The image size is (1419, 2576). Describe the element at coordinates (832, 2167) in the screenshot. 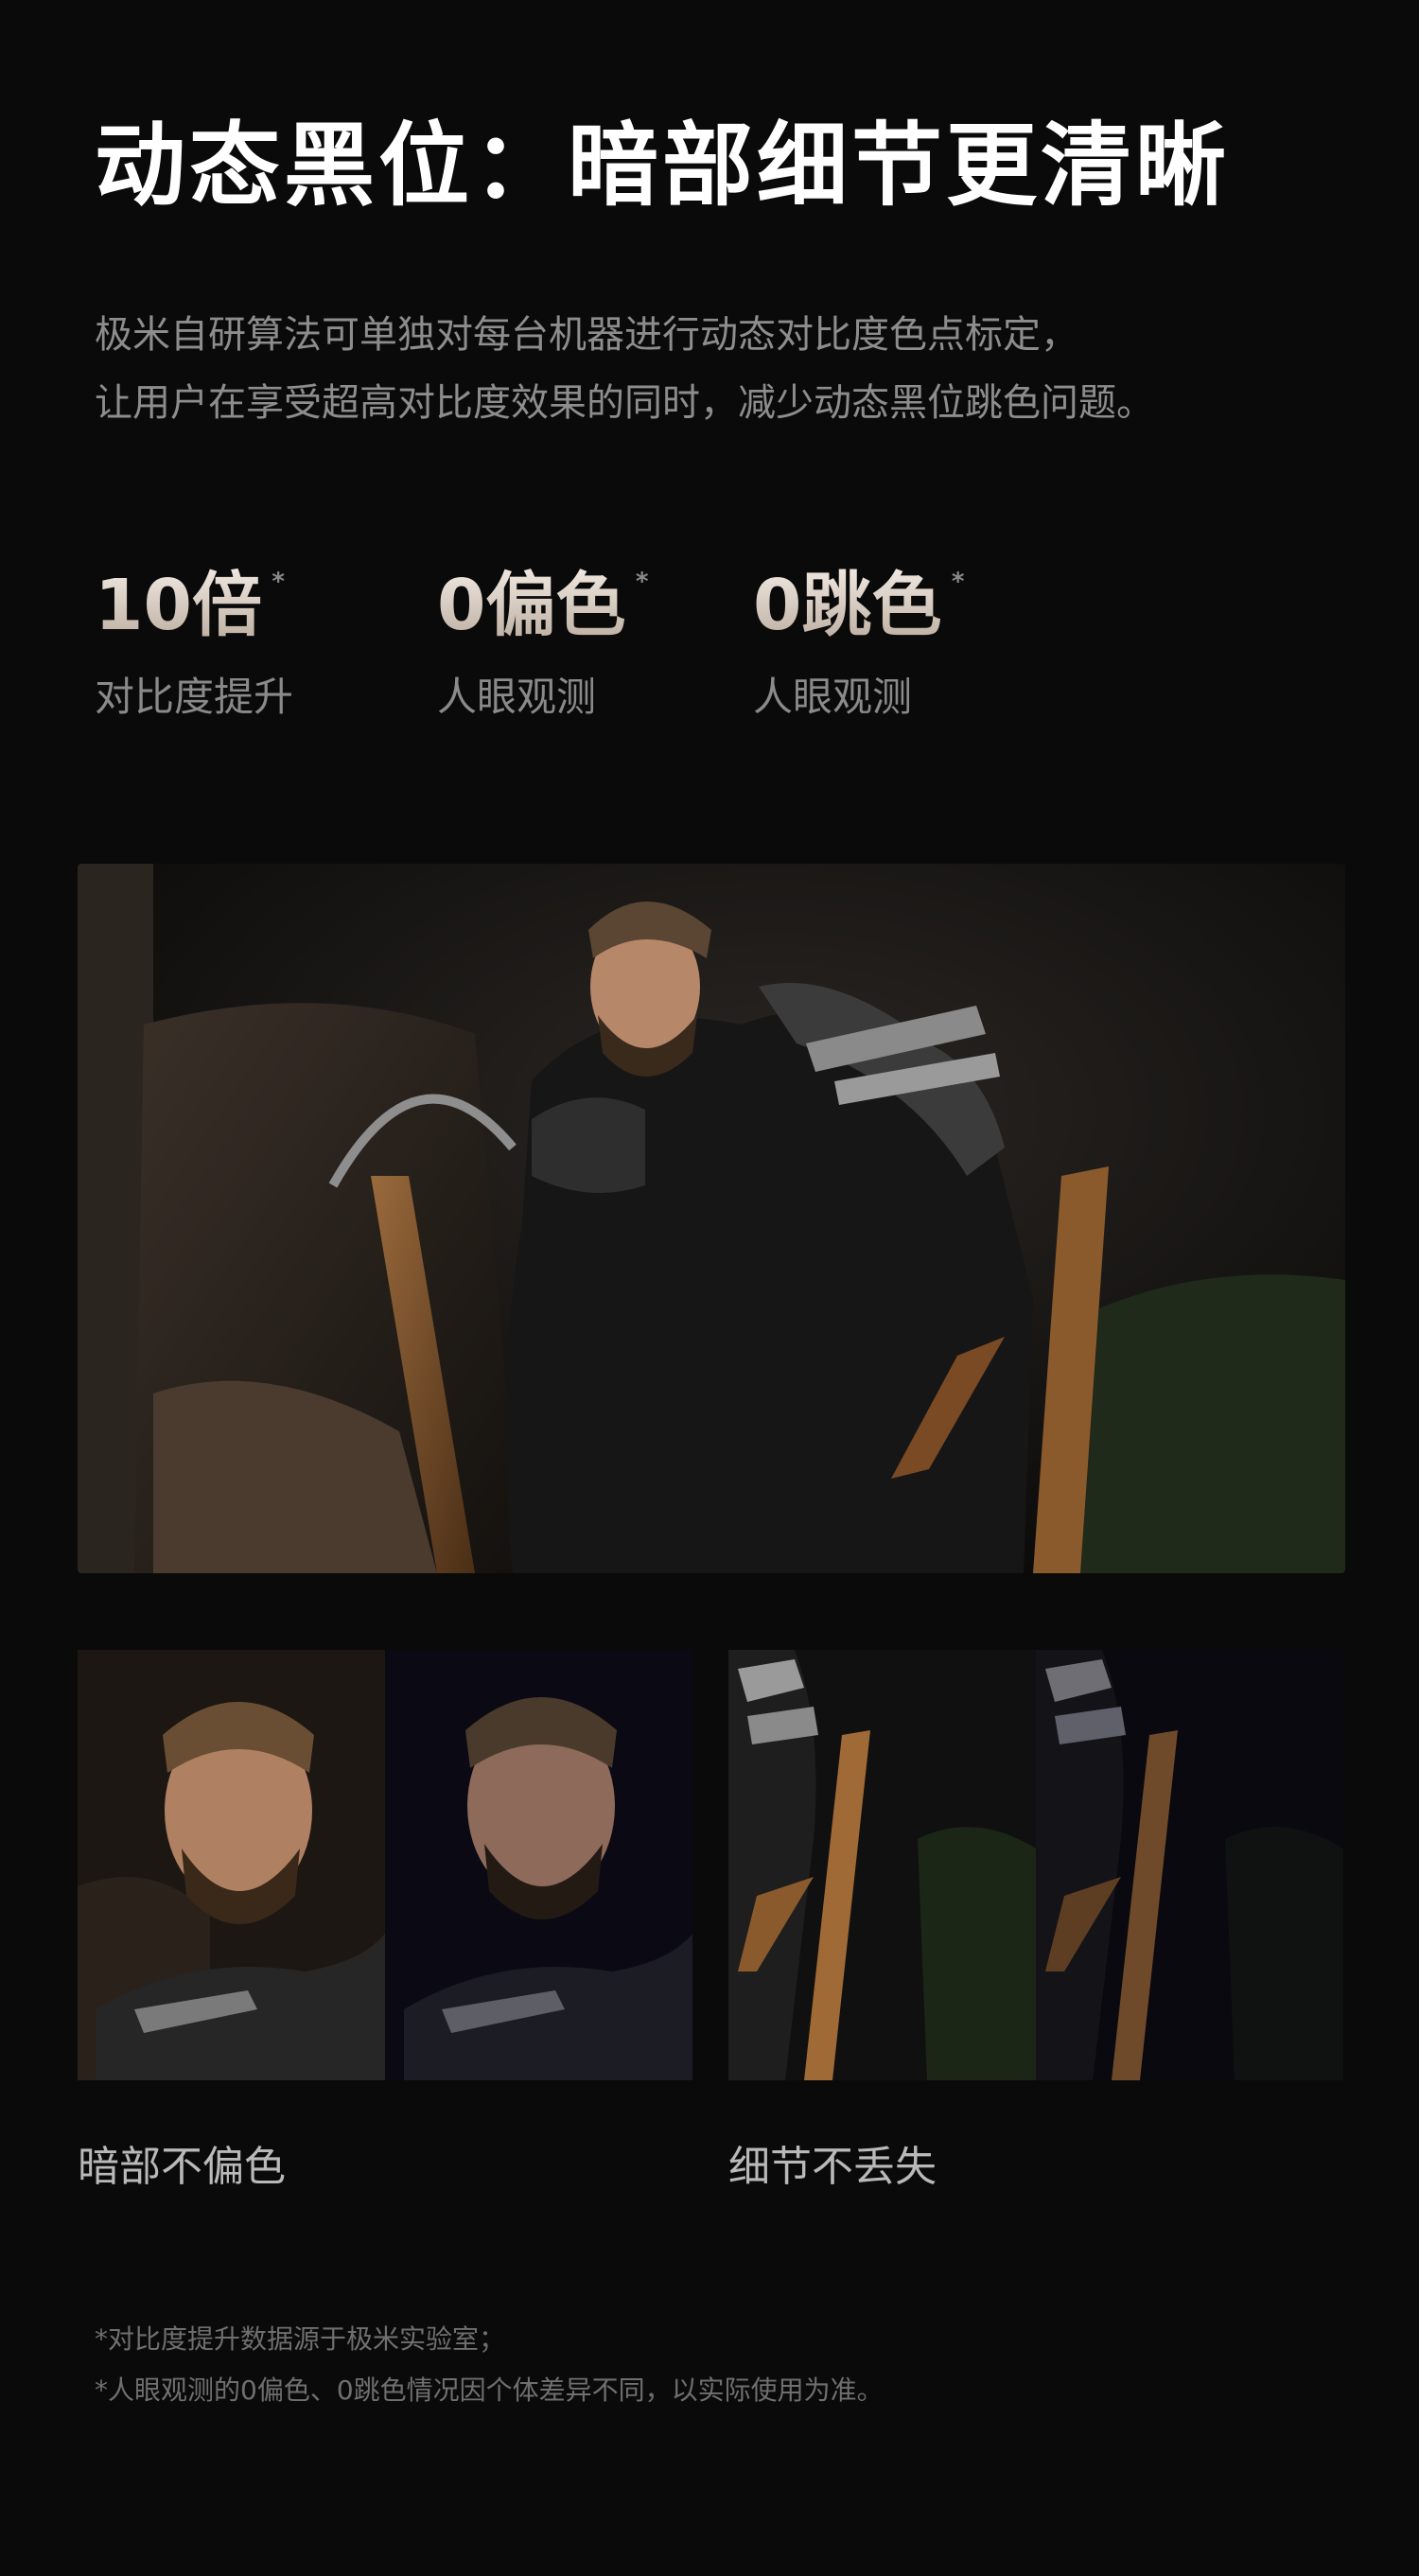

I see `caption-right: 细节不丢失` at that location.